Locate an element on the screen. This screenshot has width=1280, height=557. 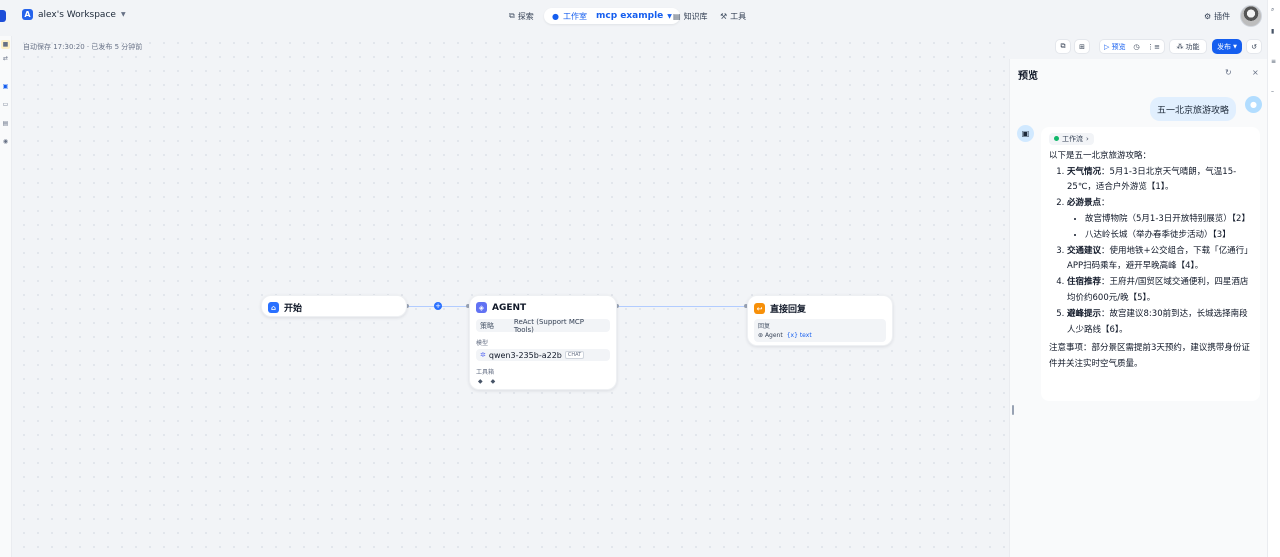
nav-studio: ● 工作室 mcp example ▼ is located at coordinates (612, 16).